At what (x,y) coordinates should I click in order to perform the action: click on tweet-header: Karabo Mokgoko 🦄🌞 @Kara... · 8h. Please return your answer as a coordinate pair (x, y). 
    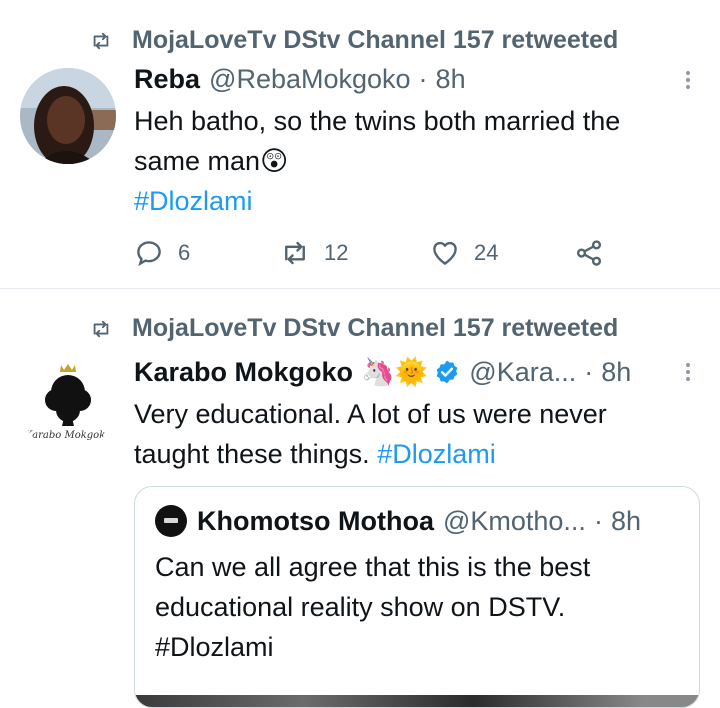
    Looking at the image, I should click on (382, 372).